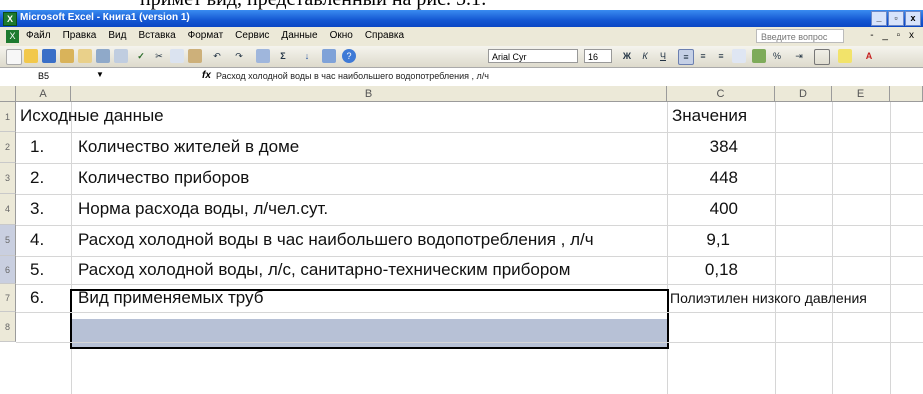  I want to click on font-size-select: 16, so click(598, 56).